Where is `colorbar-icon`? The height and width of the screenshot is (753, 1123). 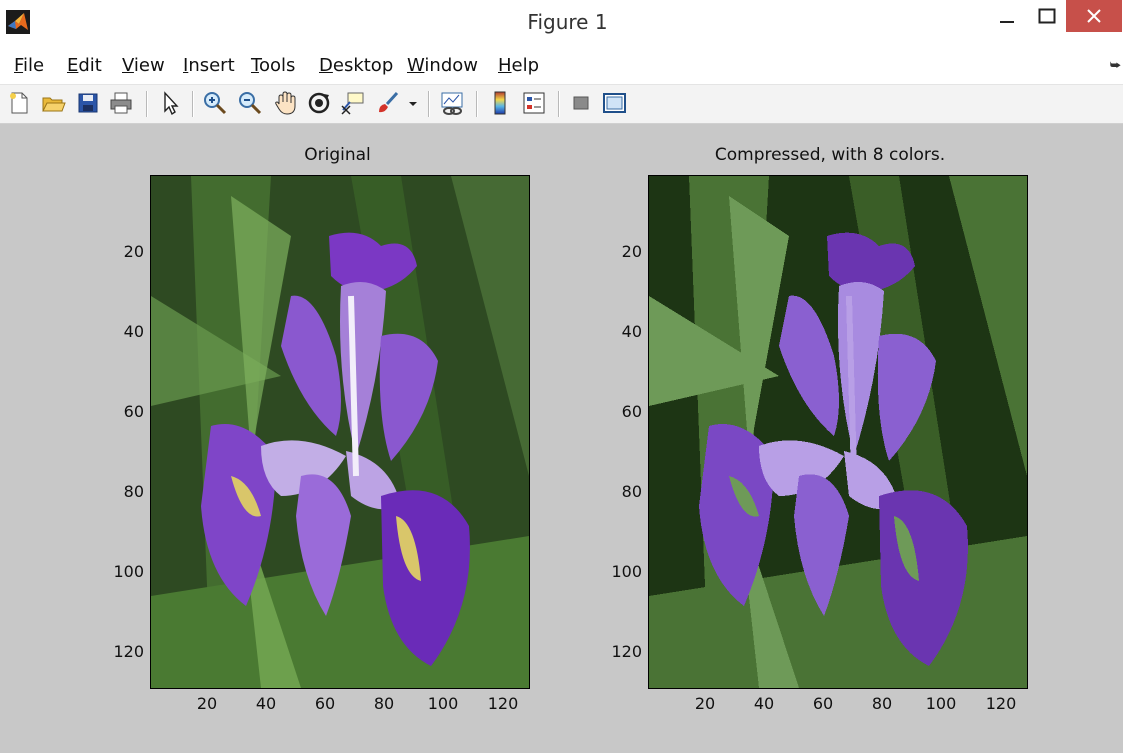
colorbar-icon is located at coordinates (501, 104).